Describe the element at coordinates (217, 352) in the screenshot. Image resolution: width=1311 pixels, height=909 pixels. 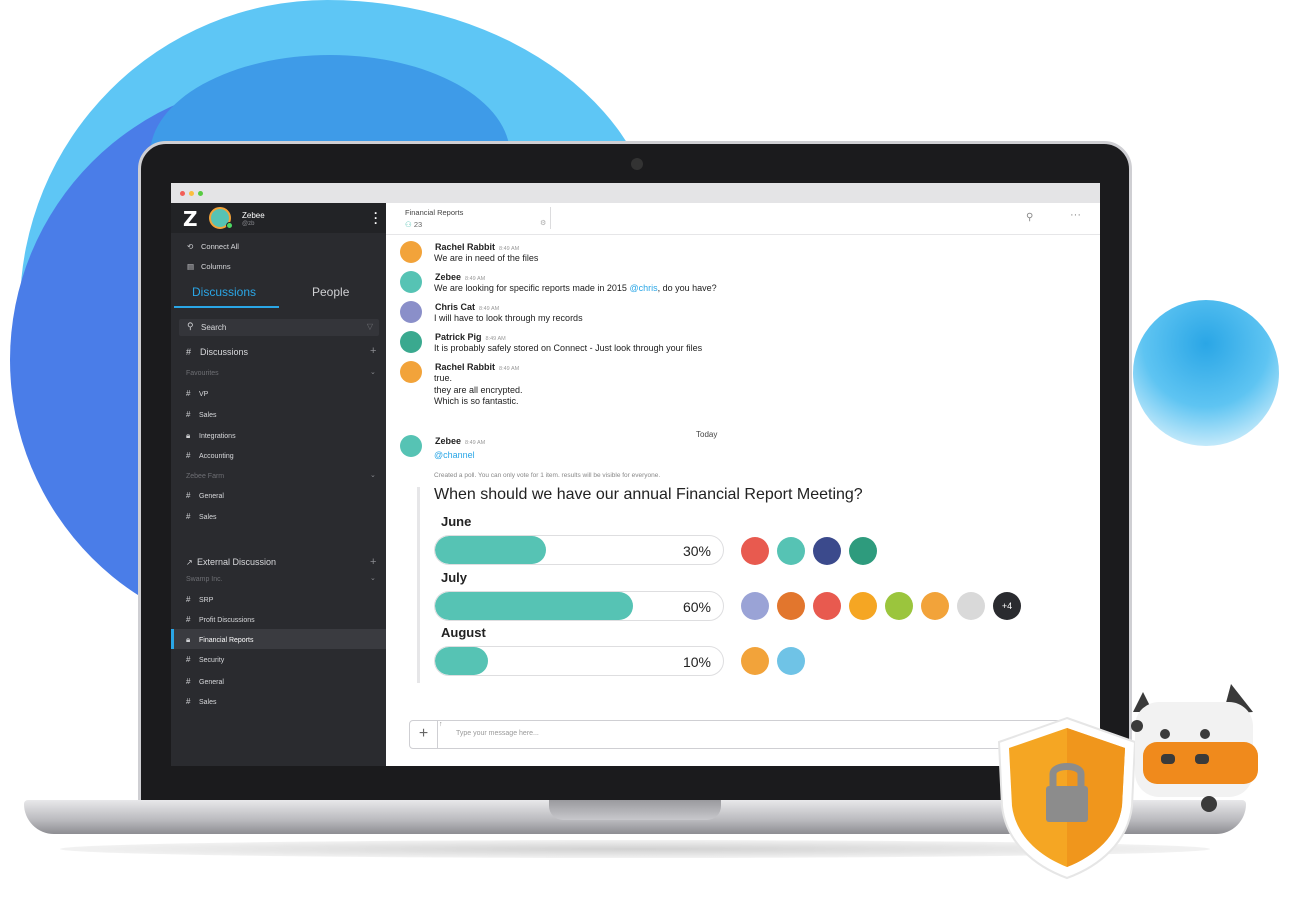
I see `discussions-section-title: # Discussions` at that location.